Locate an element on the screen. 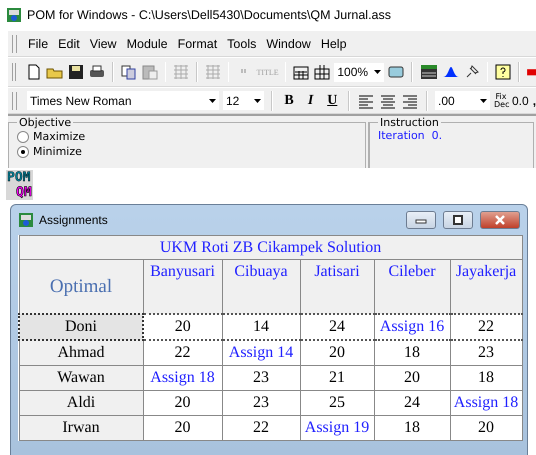 The height and width of the screenshot is (455, 536). radio-label: Maximize is located at coordinates (59, 136).